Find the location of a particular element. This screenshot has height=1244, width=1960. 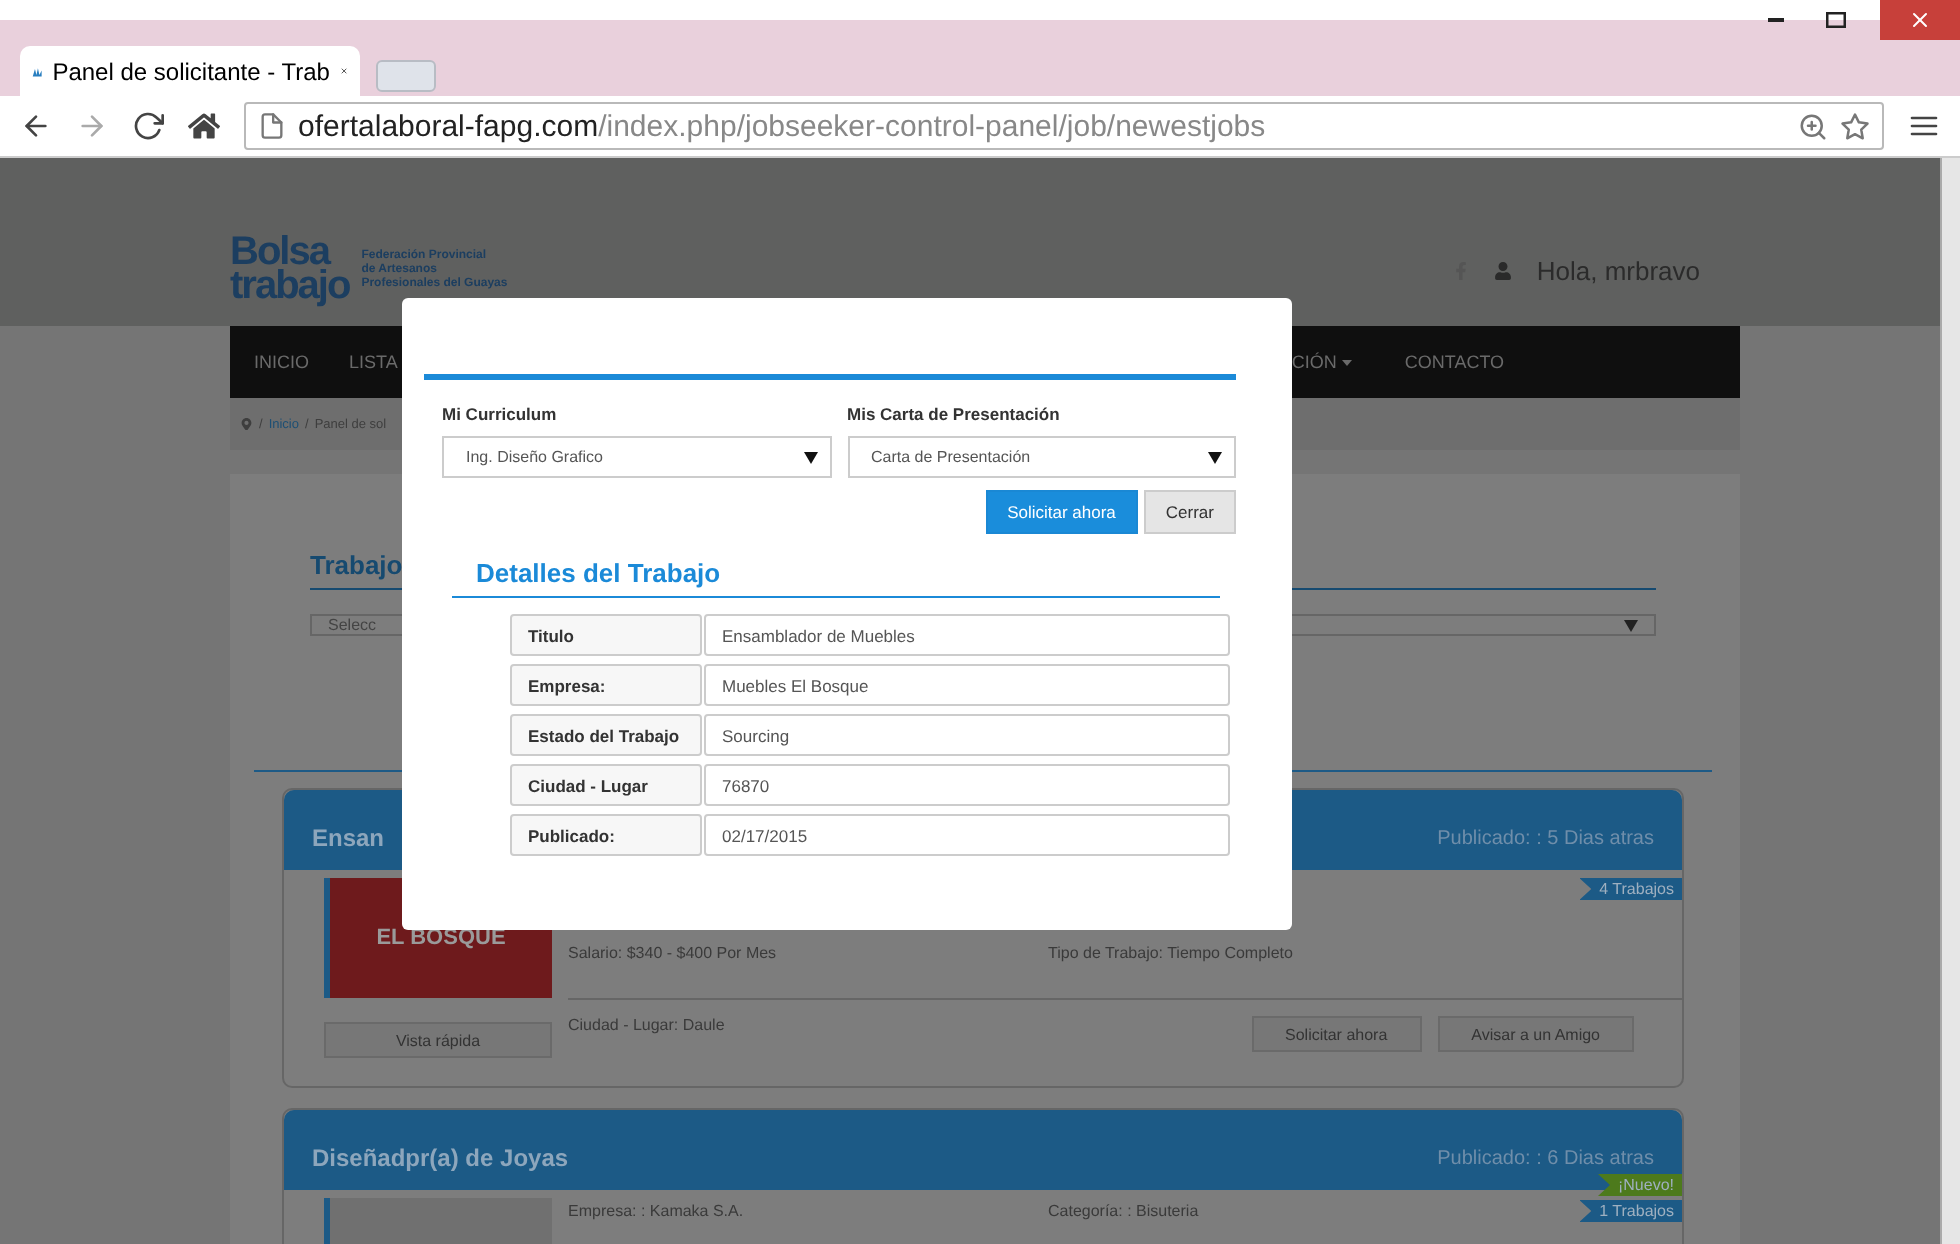

job-badge: 4 Trabajos is located at coordinates (1630, 889).